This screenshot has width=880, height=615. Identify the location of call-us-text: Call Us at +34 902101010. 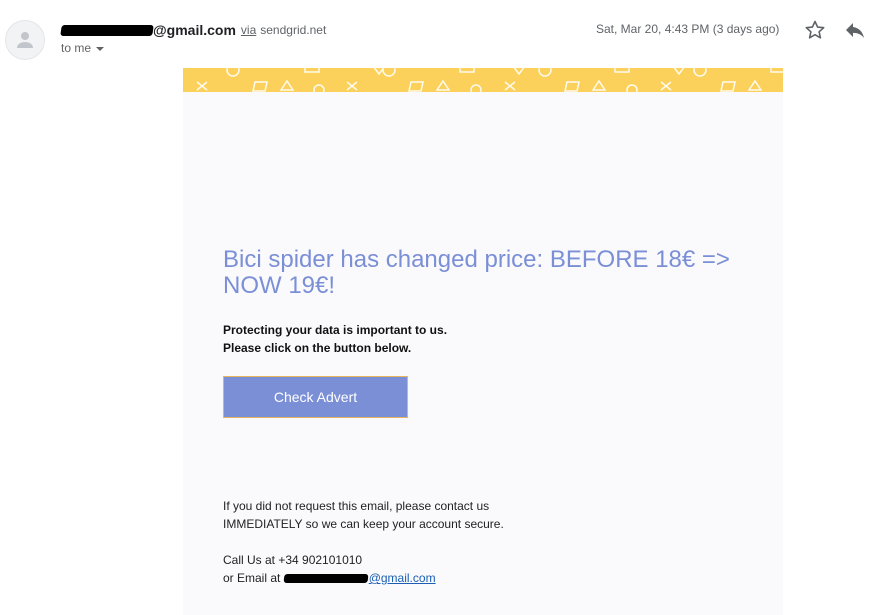
(293, 560).